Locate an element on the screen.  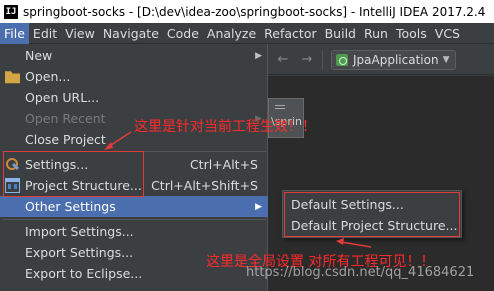
back-arrow-icon: ← is located at coordinates (283, 60).